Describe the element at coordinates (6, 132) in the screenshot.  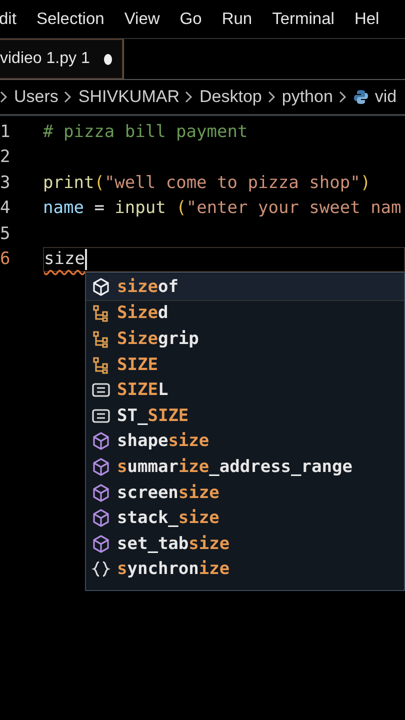
I see `line-number: 1` at that location.